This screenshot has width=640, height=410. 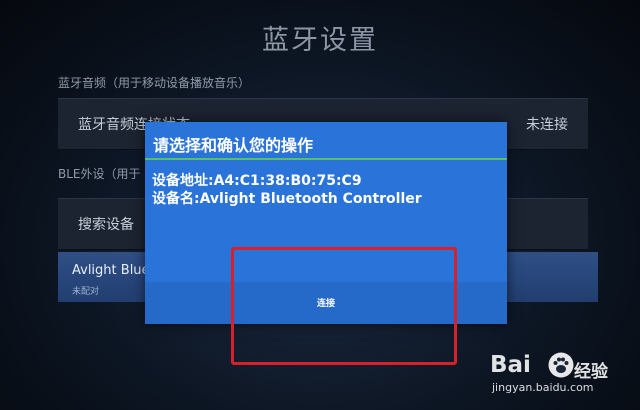 What do you see at coordinates (233, 145) in the screenshot?
I see `dialog-title: 请选择和确认您的操作` at bounding box center [233, 145].